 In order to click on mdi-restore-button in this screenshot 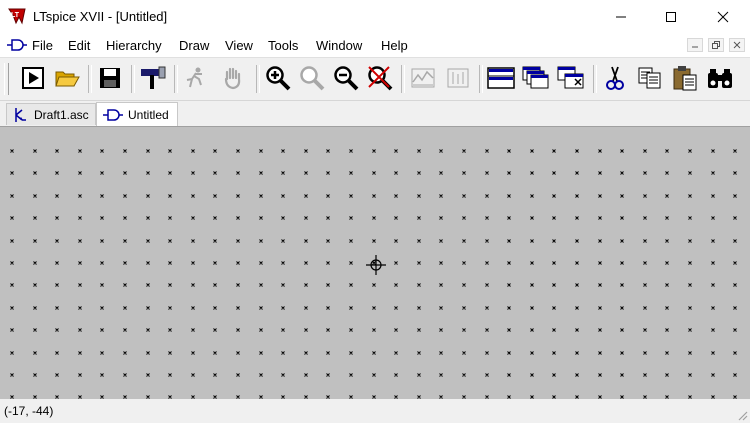, I will do `click(716, 45)`.